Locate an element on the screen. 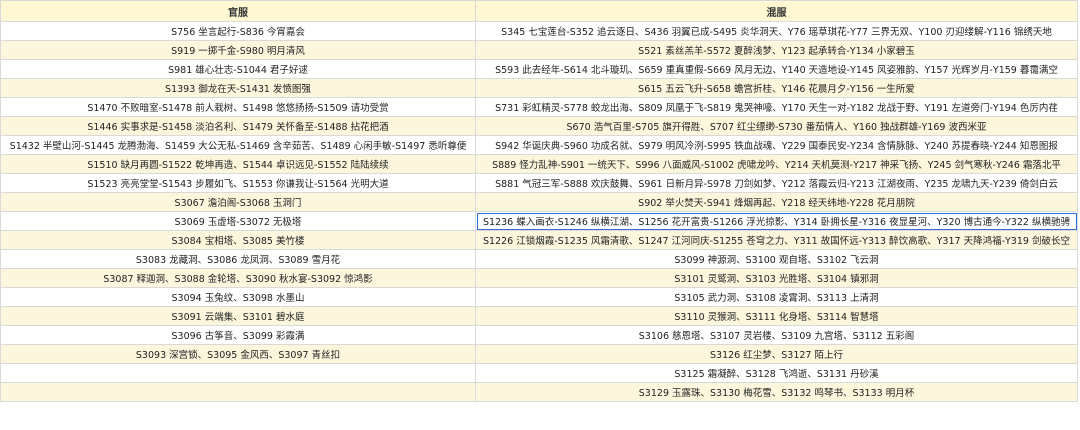 The height and width of the screenshot is (430, 1080). official-server-cell: S756 坐言起行-S836 今宵嘉会 is located at coordinates (238, 31).